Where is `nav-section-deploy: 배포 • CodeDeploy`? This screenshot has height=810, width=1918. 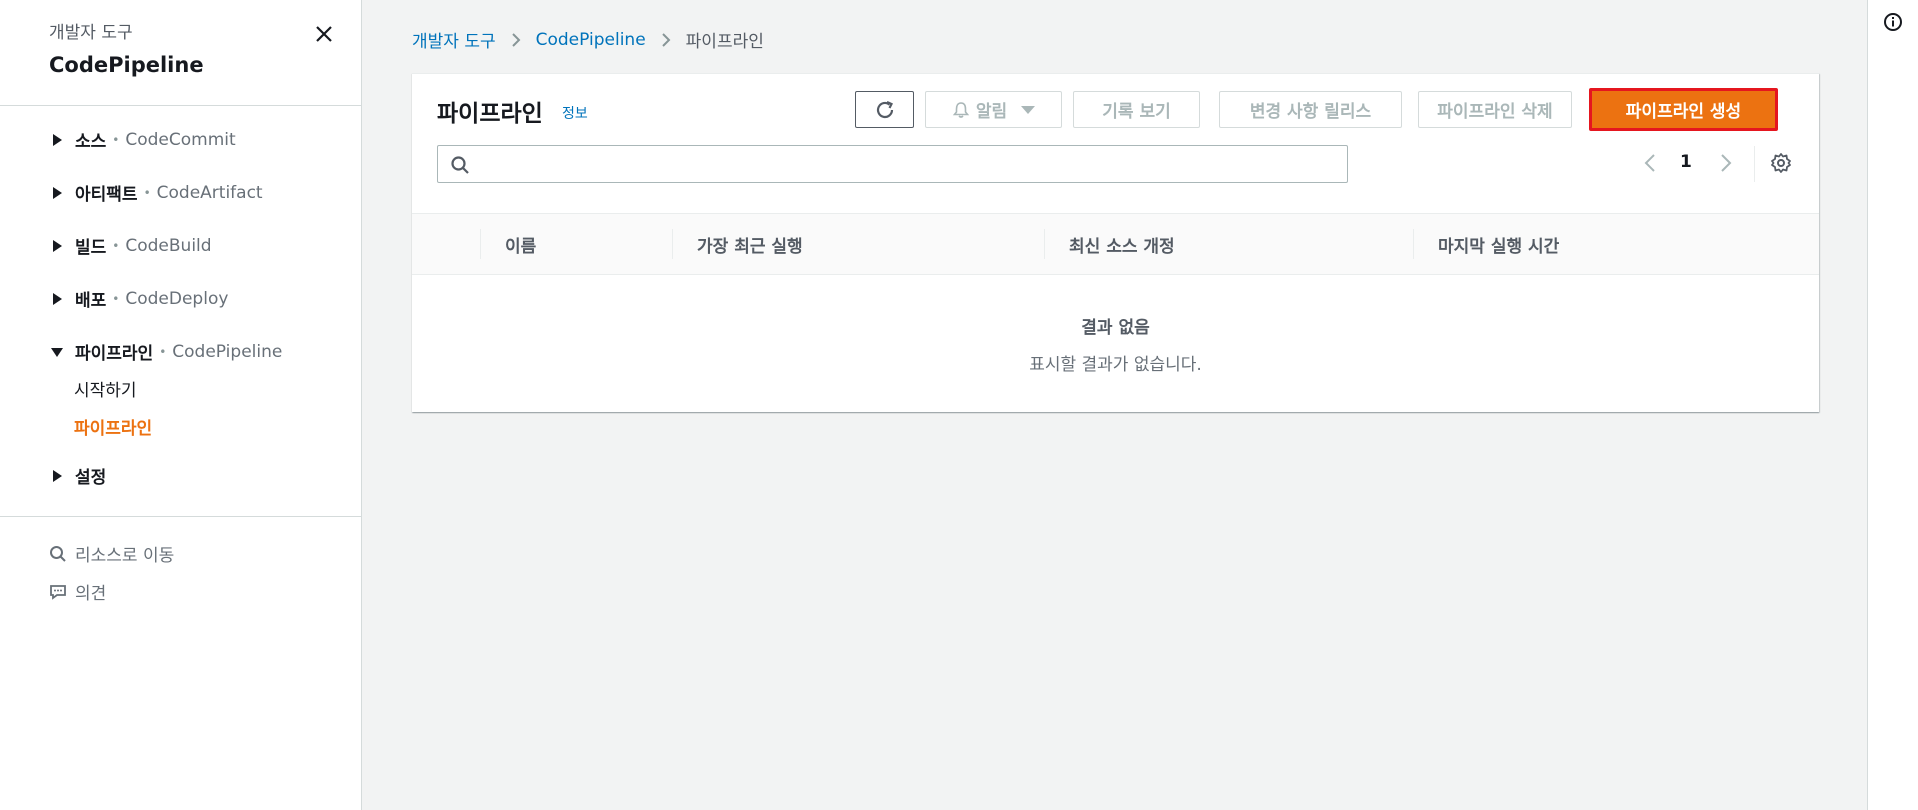 nav-section-deploy: 배포 • CodeDeploy is located at coordinates (138, 298).